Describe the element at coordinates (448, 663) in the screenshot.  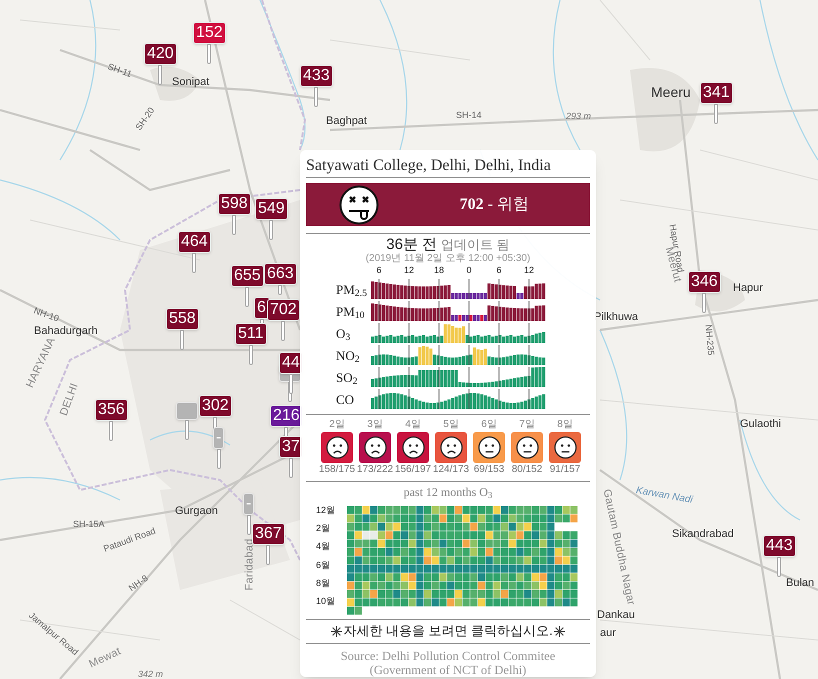
I see `source-note: Source: Delhi Pollution Control Commitee (Government of NCT of Delhi)` at that location.